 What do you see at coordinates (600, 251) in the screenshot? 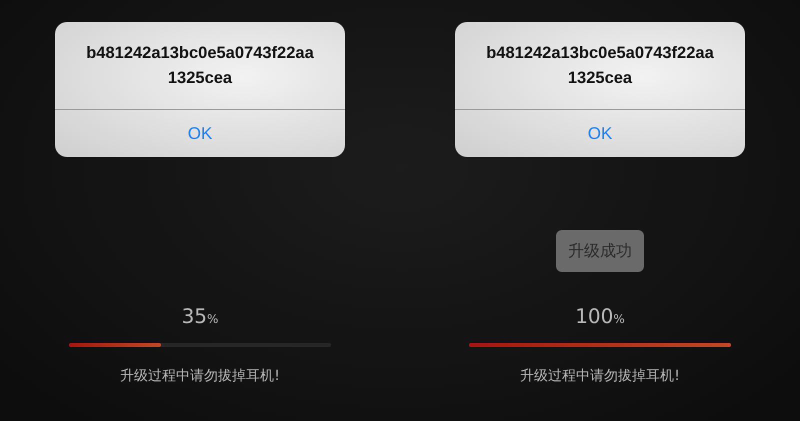
I see `success-toast: 升级成功` at bounding box center [600, 251].